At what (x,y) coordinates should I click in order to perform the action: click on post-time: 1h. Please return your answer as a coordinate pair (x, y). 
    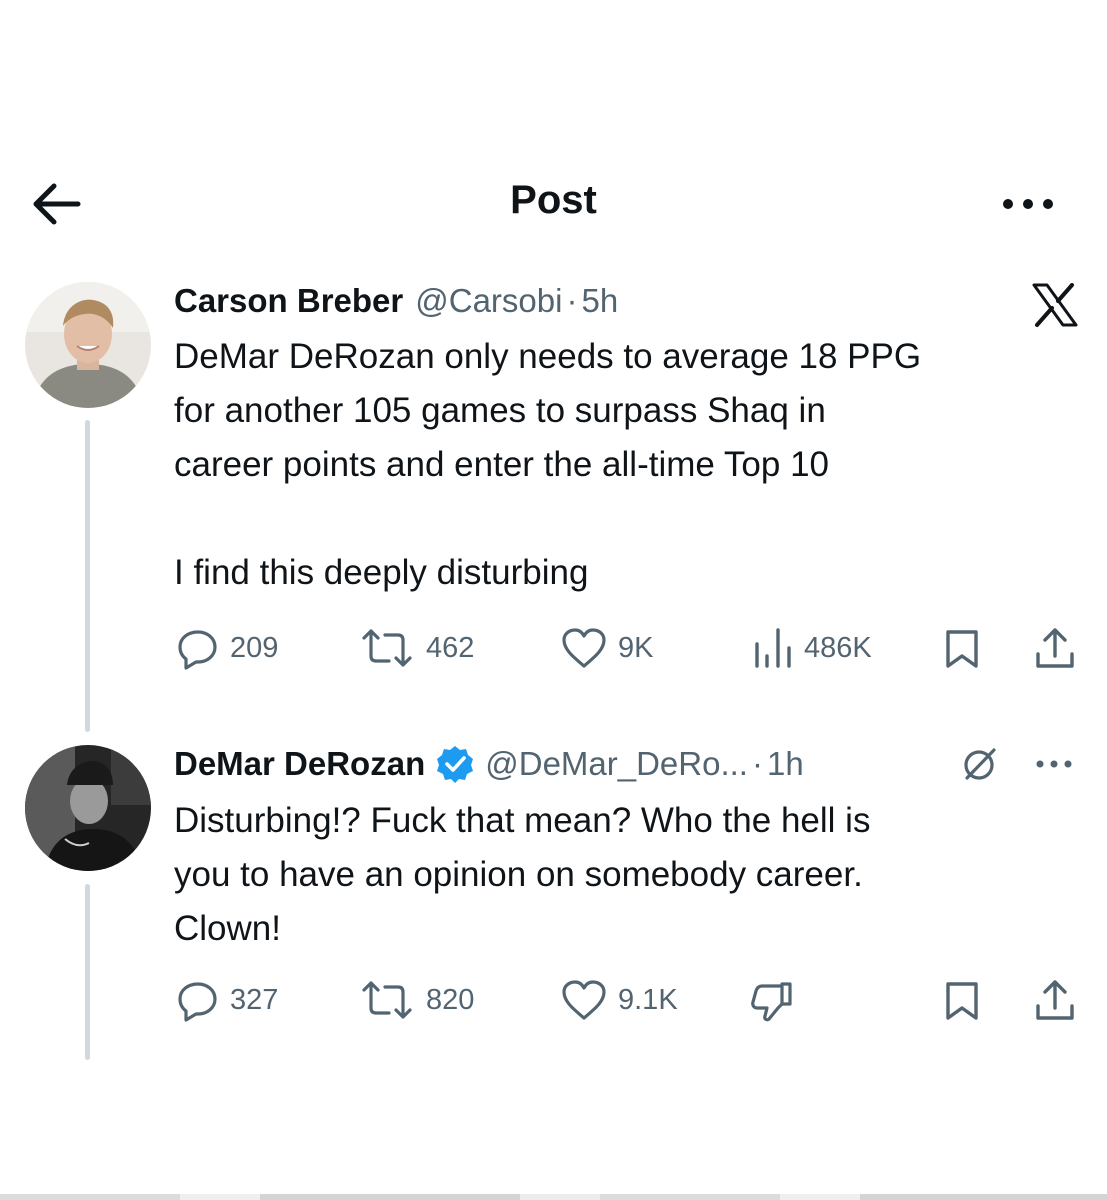
    Looking at the image, I should click on (785, 764).